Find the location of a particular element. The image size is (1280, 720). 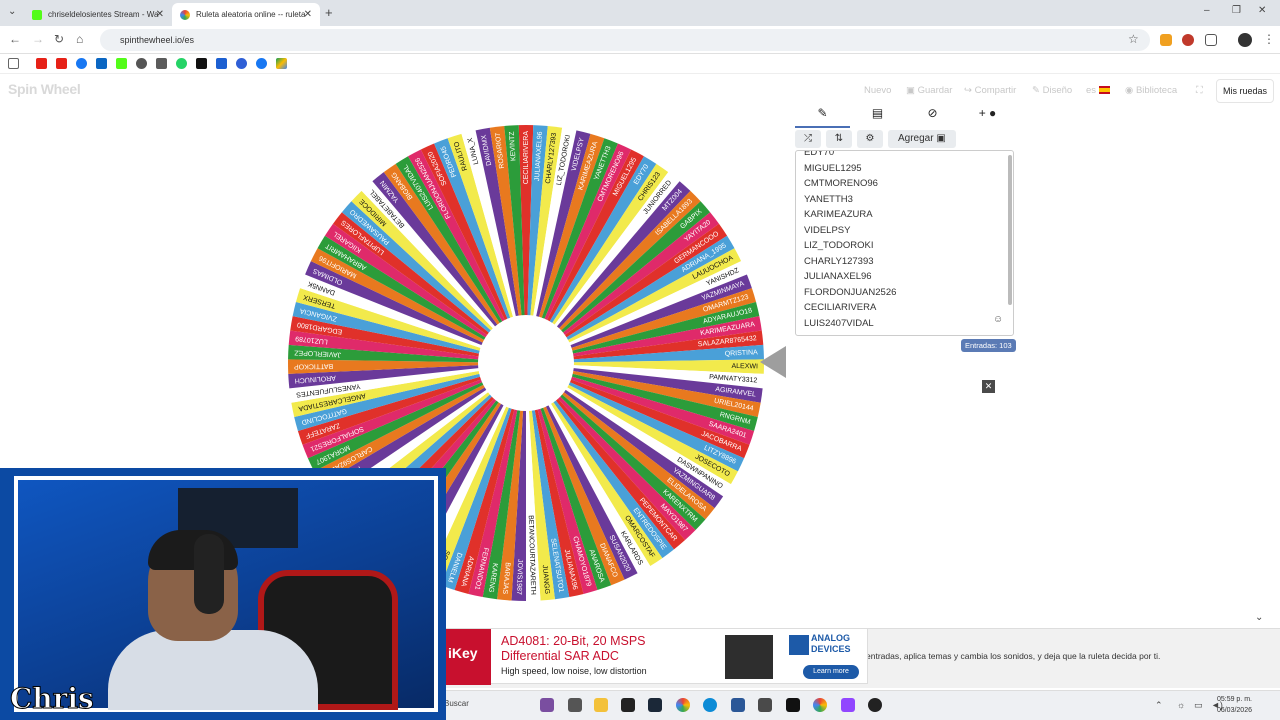

browser-tab-1: chriseldelosientes Stream - Wa ✕ is located at coordinates (98, 14).